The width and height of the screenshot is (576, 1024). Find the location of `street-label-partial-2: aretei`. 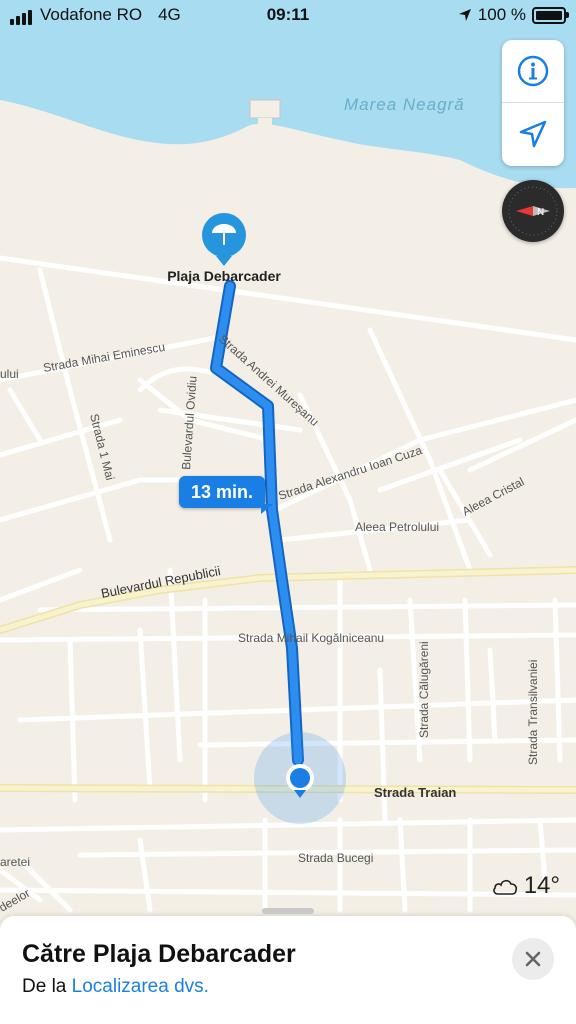

street-label-partial-2: aretei is located at coordinates (15, 862).